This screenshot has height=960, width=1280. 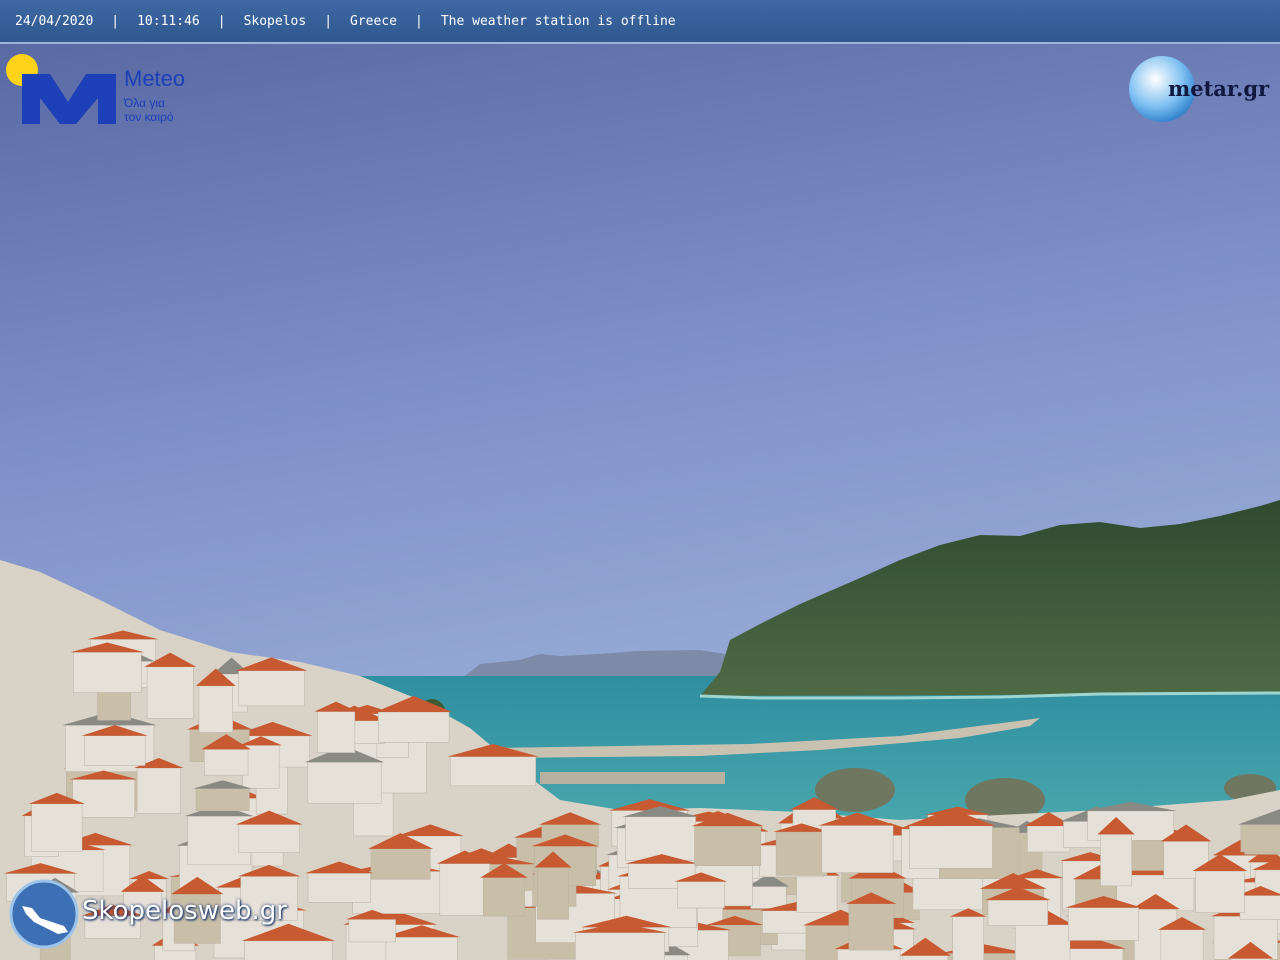 What do you see at coordinates (1219, 88) in the screenshot?
I see `metar-logo-text: metar.gr` at bounding box center [1219, 88].